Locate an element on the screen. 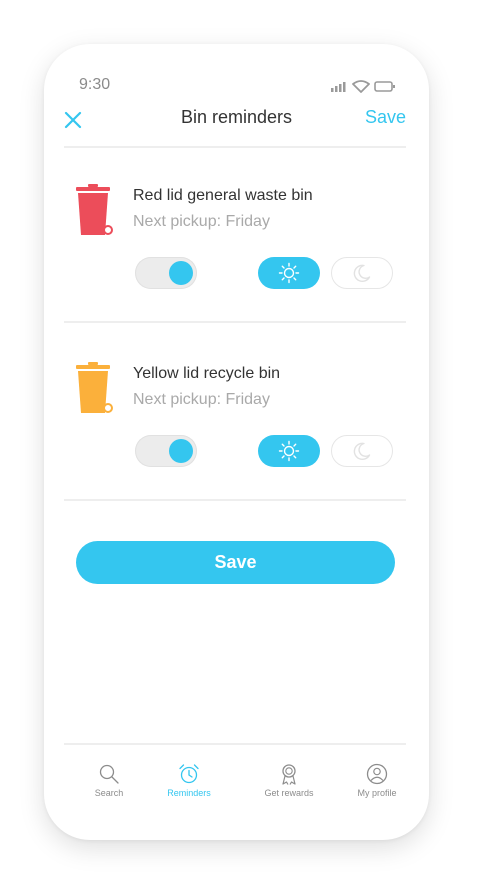  nav-item-reminders: Reminders is located at coordinates (189, 780).